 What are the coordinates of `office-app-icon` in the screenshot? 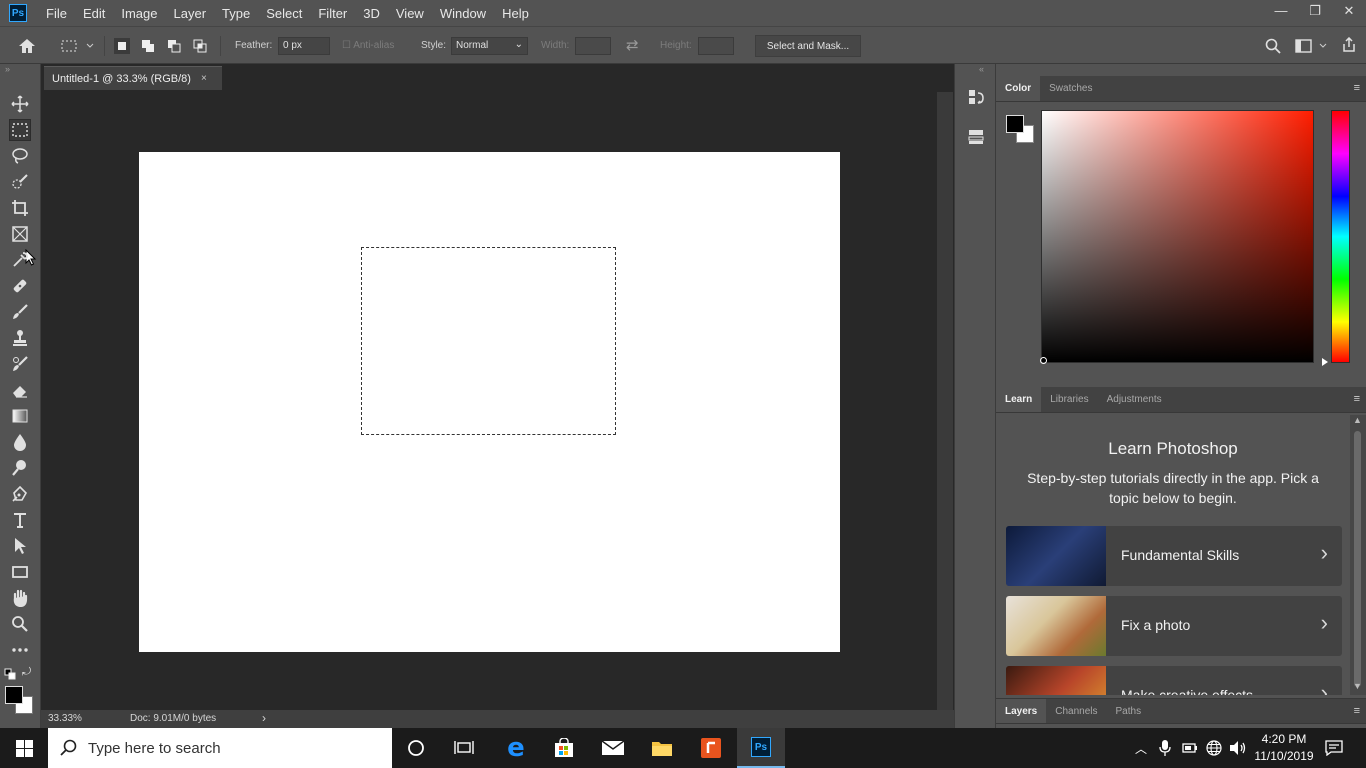 It's located at (711, 748).